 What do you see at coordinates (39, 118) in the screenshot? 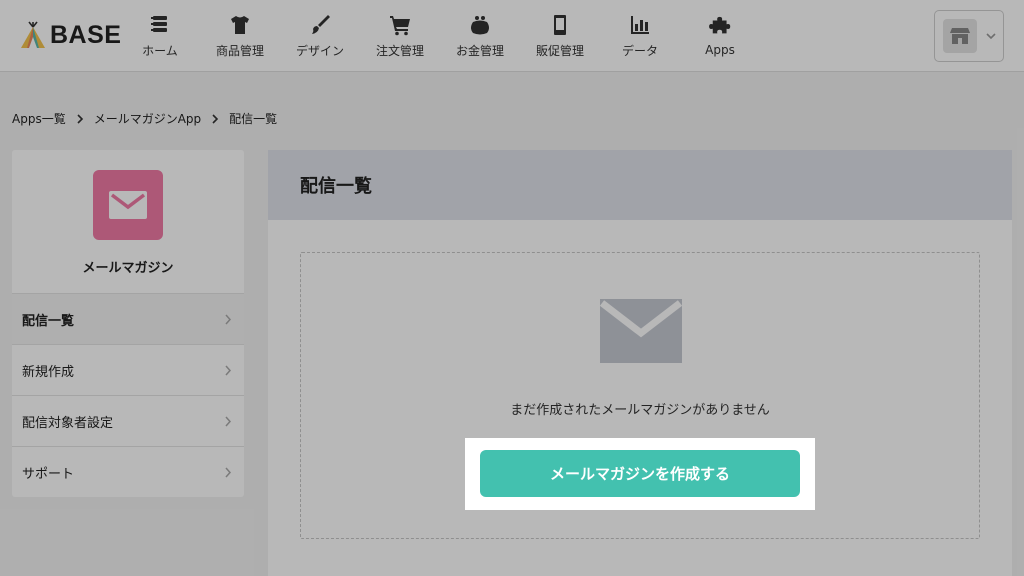
I see `breadcrumb-apps: Apps一覧` at bounding box center [39, 118].